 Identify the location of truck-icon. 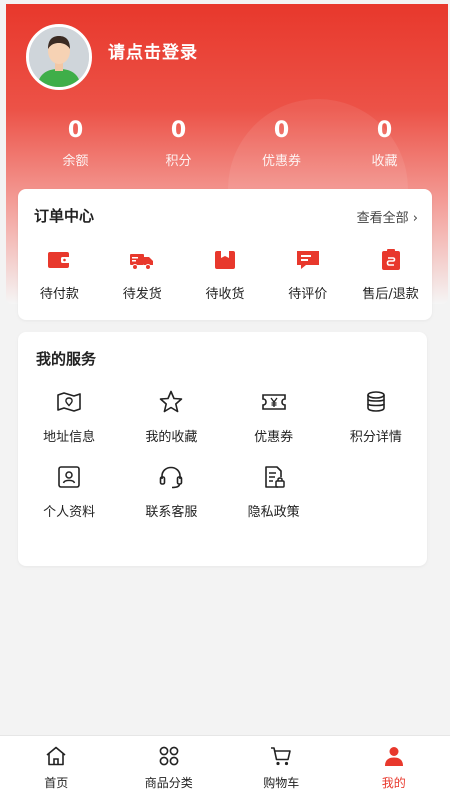
(142, 260).